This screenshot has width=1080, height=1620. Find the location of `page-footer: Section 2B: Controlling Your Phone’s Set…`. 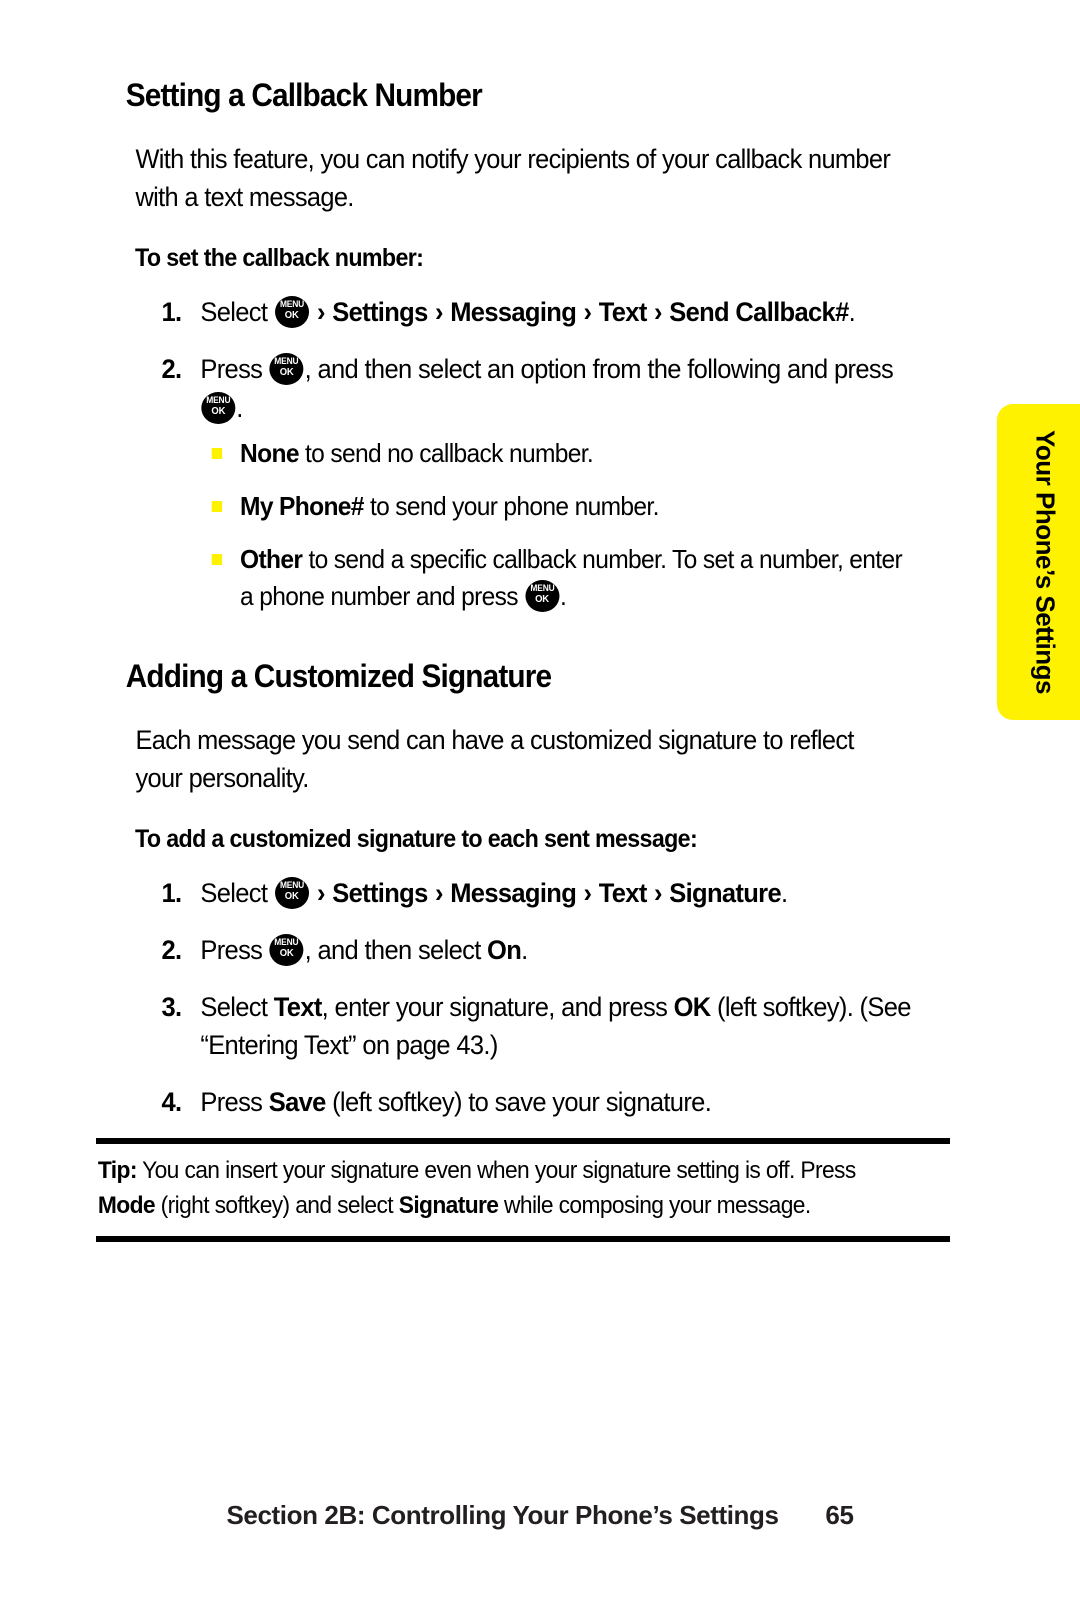

page-footer: Section 2B: Controlling Your Phone’s Set… is located at coordinates (540, 1515).